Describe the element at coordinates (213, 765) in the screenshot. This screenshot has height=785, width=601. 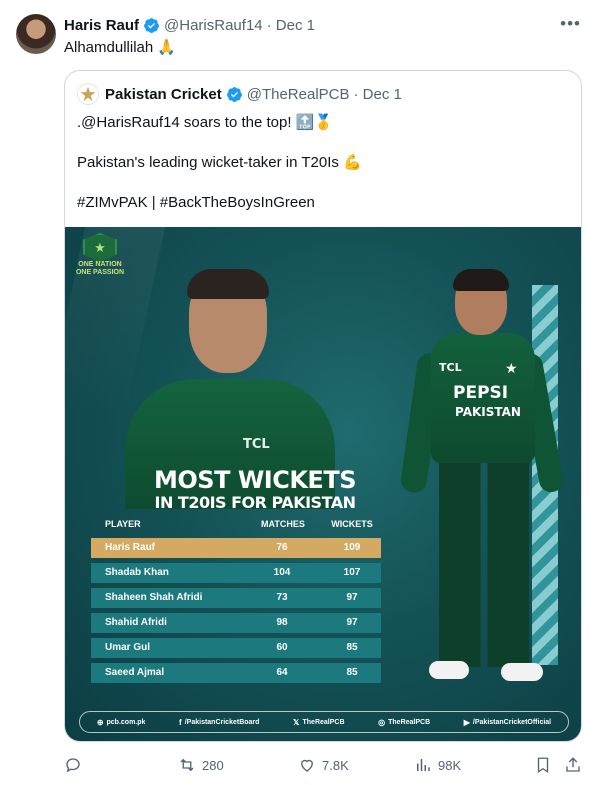
I see `retweet-count: 280` at that location.